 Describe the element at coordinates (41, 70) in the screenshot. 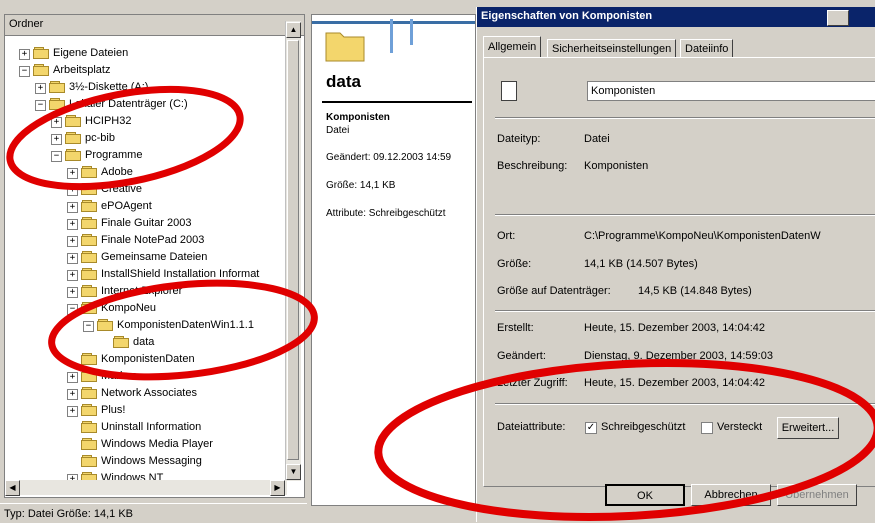

I see `computer-icon` at that location.